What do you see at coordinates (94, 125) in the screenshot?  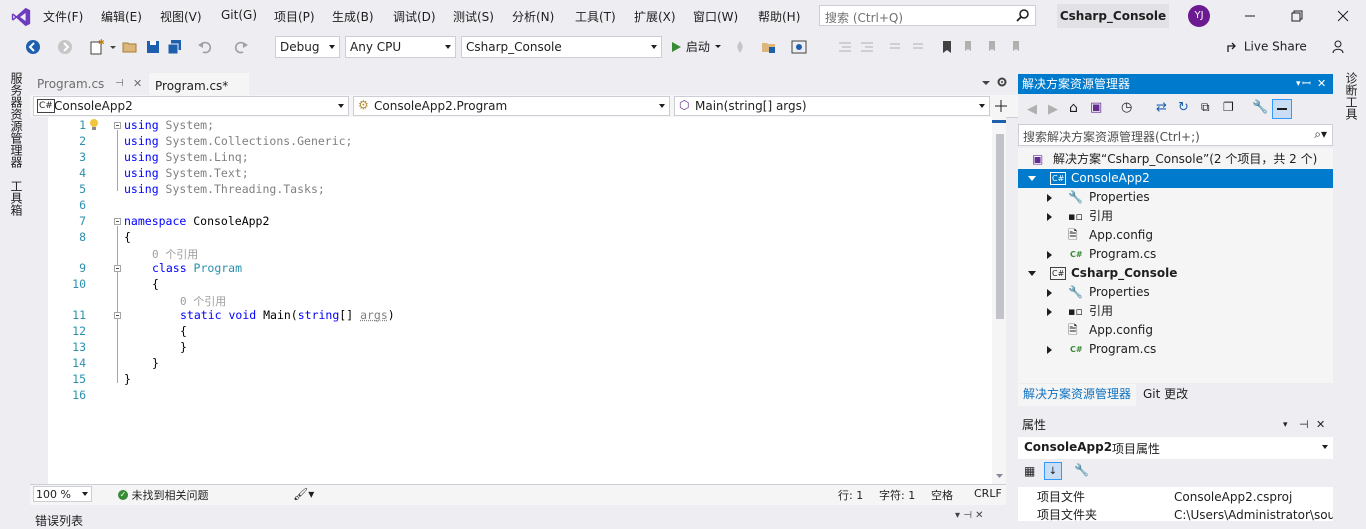 I see `lightbulb-icon` at bounding box center [94, 125].